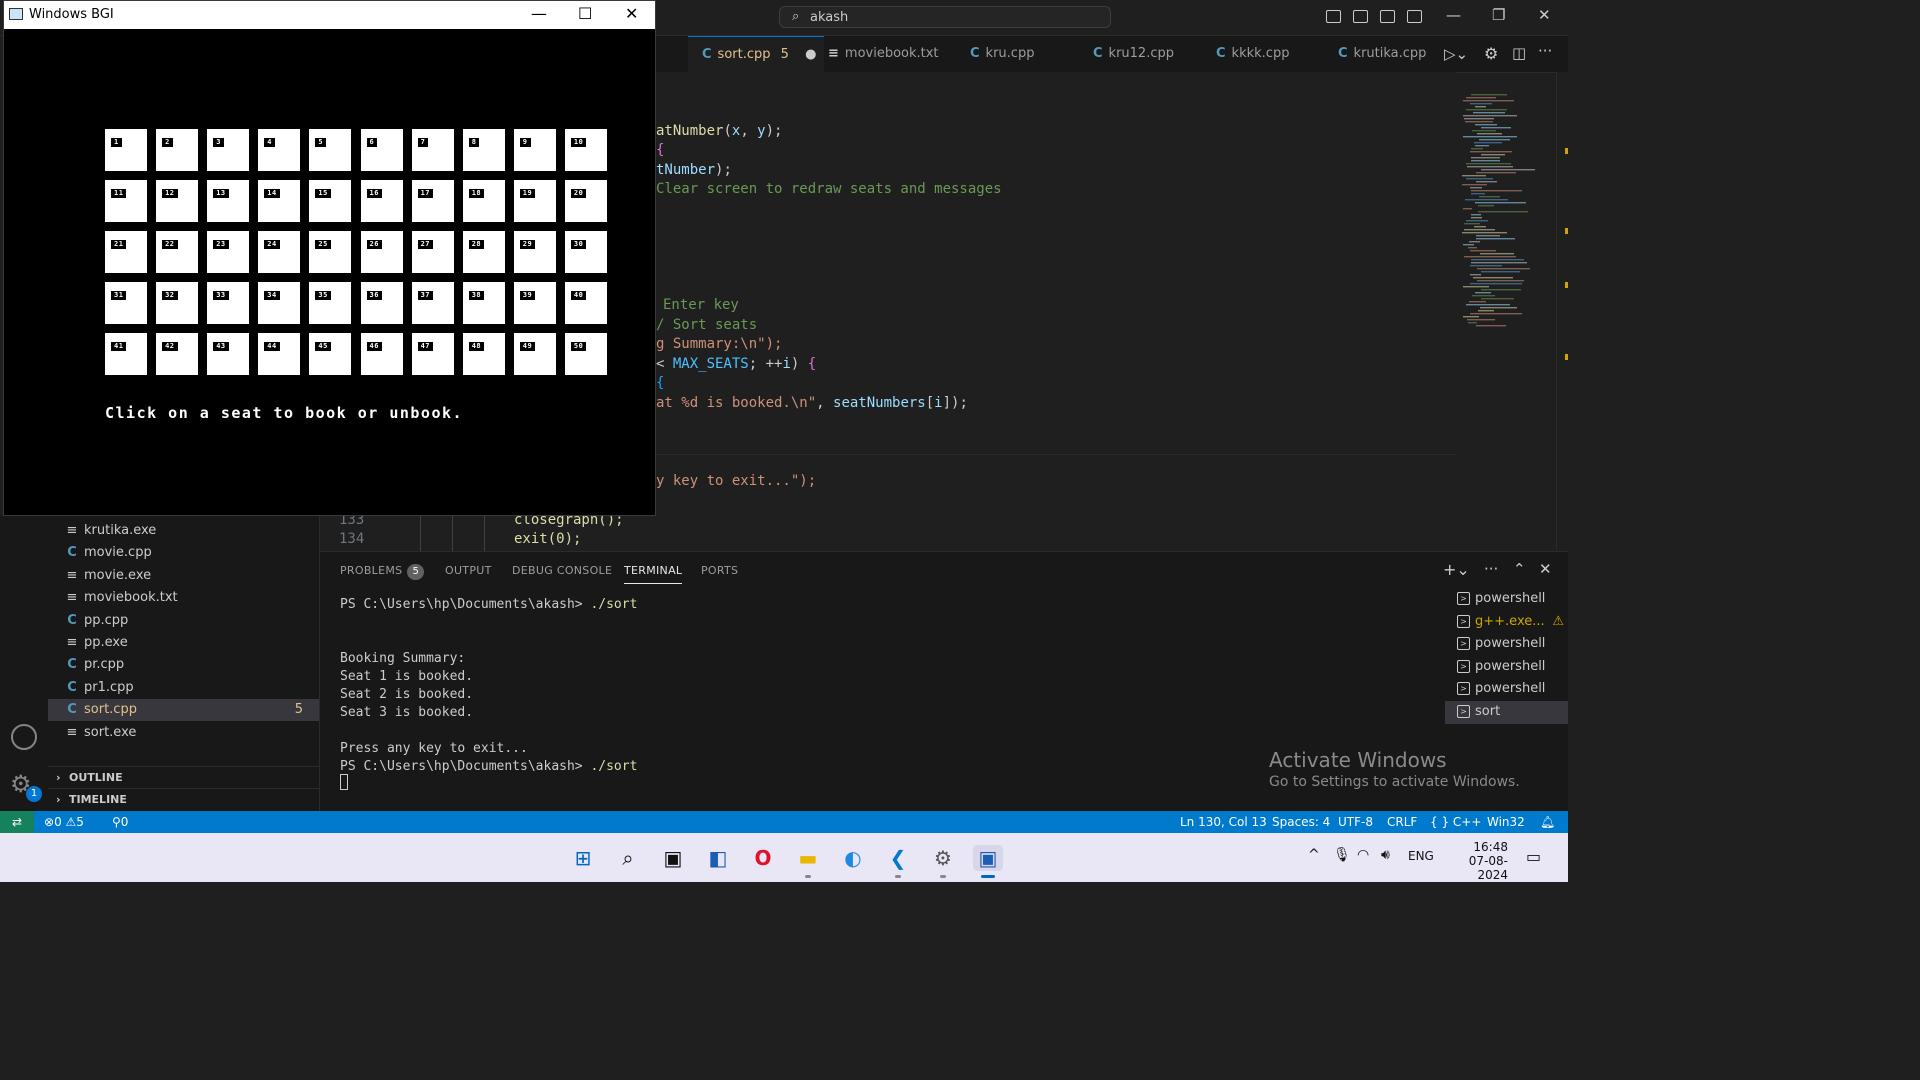  Describe the element at coordinates (279, 354) in the screenshot. I see `seat-button: 44` at that location.